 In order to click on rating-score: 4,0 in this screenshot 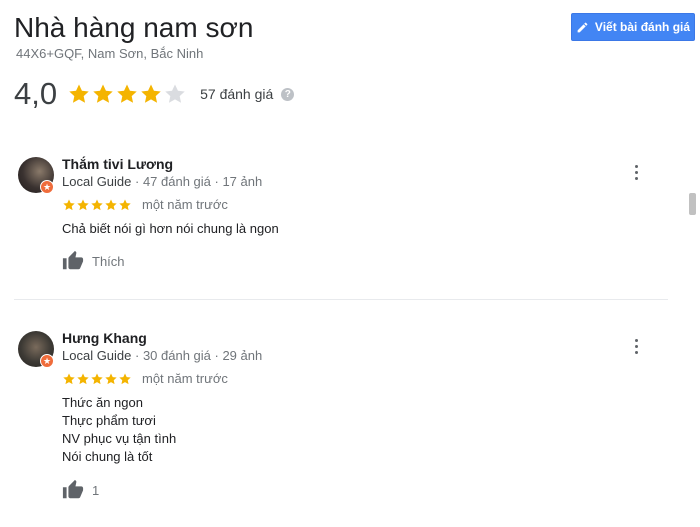, I will do `click(36, 93)`.